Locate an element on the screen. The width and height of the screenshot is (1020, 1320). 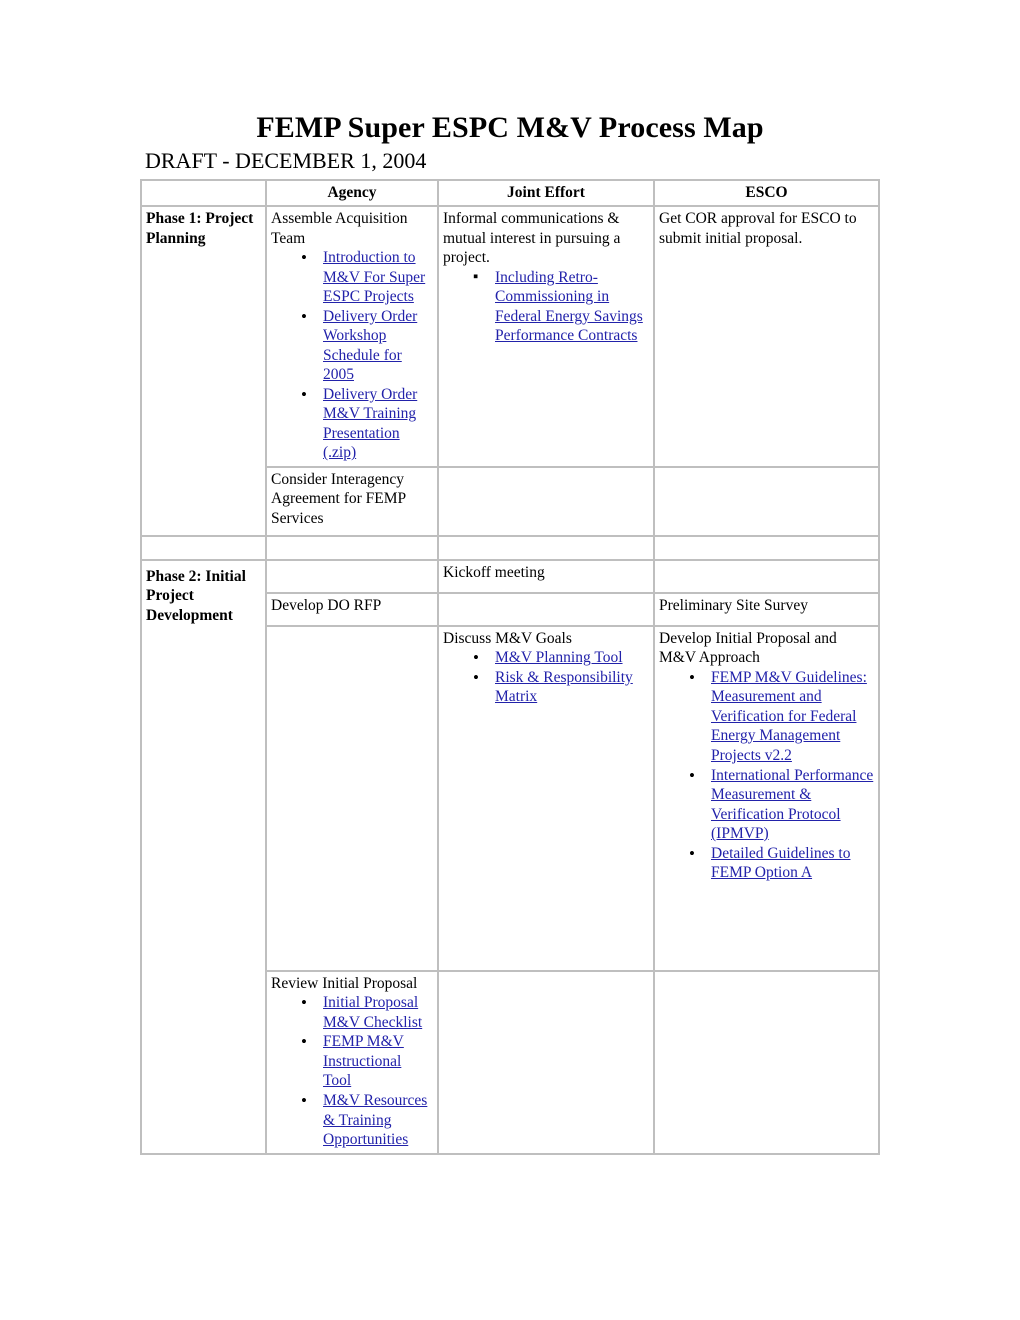
list-item: FEMP M&V Instructional Tool is located at coordinates (367, 1061).